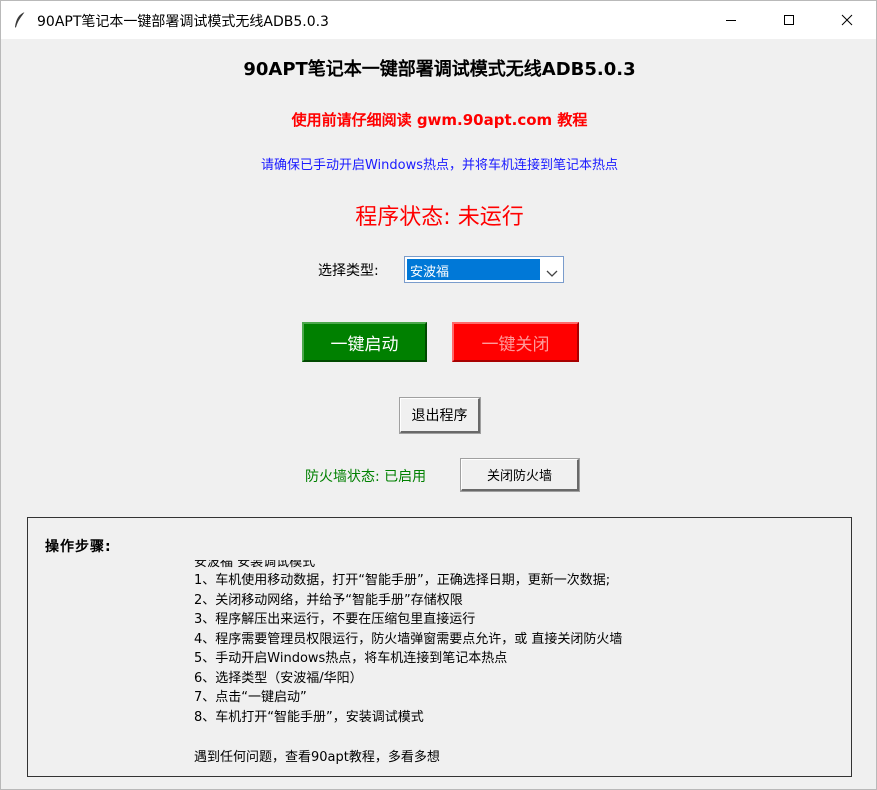 The image size is (877, 790). I want to click on exit-button: 退出程序, so click(440, 415).